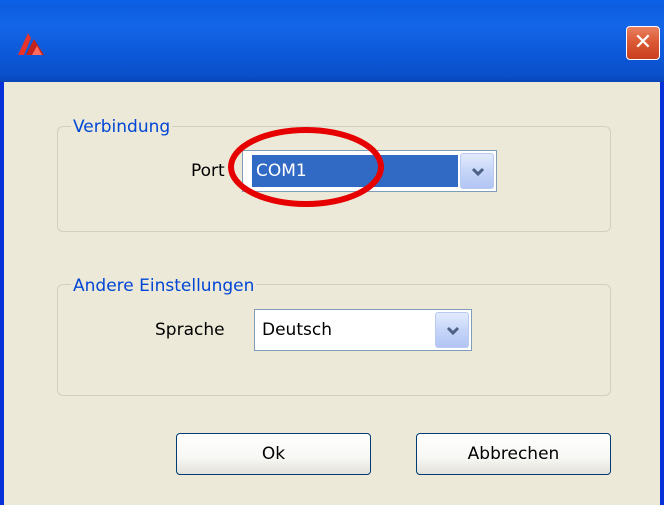 This screenshot has width=664, height=505. What do you see at coordinates (208, 171) in the screenshot?
I see `port-label: Port` at bounding box center [208, 171].